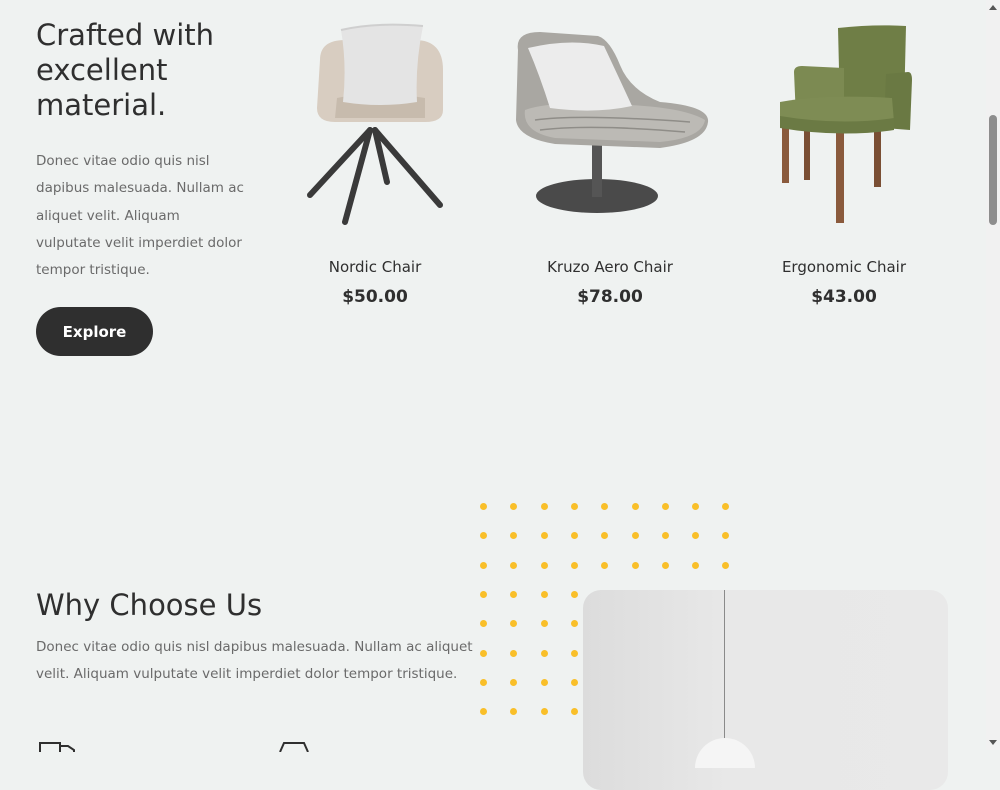 This screenshot has height=790, width=1000. What do you see at coordinates (375, 297) in the screenshot?
I see `product-price: $50.00` at bounding box center [375, 297].